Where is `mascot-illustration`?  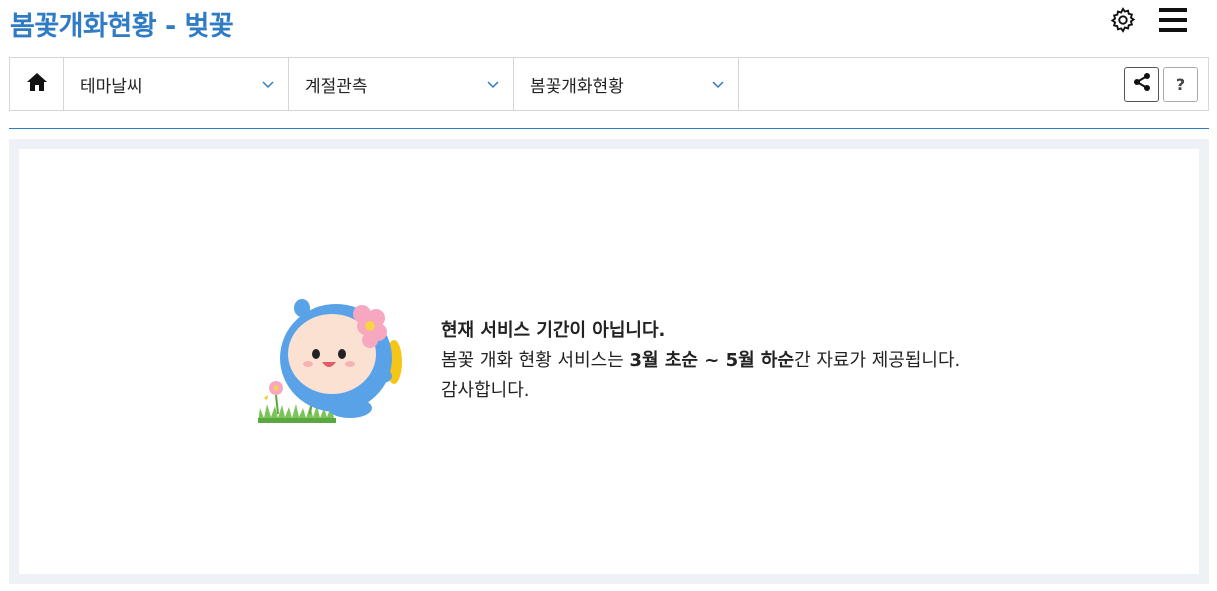 mascot-illustration is located at coordinates (330, 363).